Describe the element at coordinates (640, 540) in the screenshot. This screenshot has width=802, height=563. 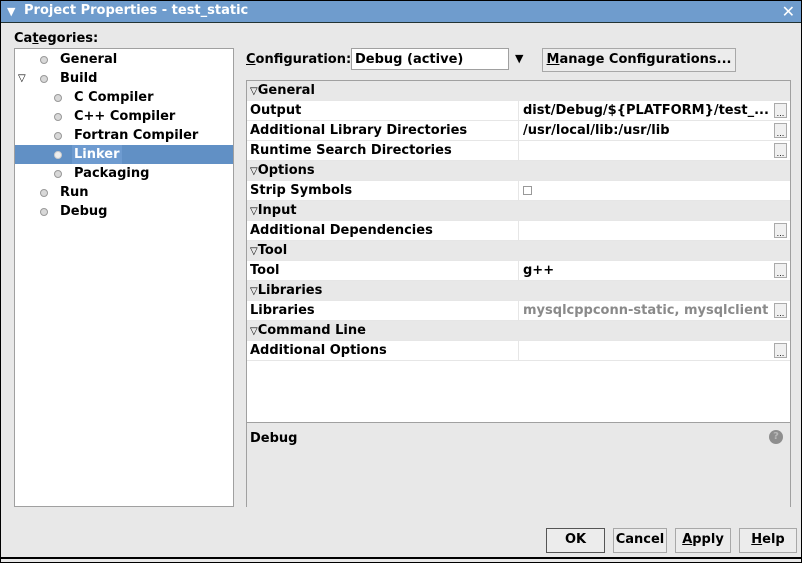
I see `cancel-button: Cancel` at that location.